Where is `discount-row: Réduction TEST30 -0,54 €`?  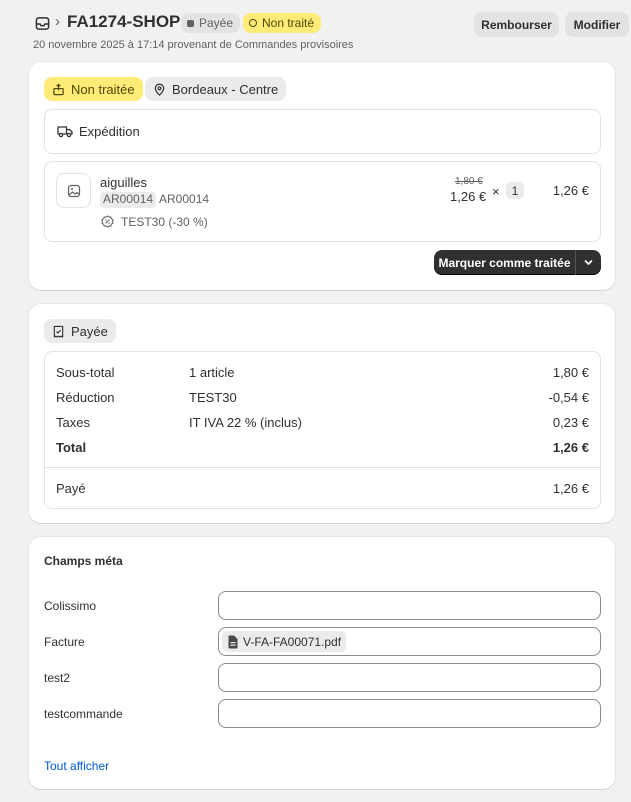 discount-row: Réduction TEST30 -0,54 € is located at coordinates (322, 400).